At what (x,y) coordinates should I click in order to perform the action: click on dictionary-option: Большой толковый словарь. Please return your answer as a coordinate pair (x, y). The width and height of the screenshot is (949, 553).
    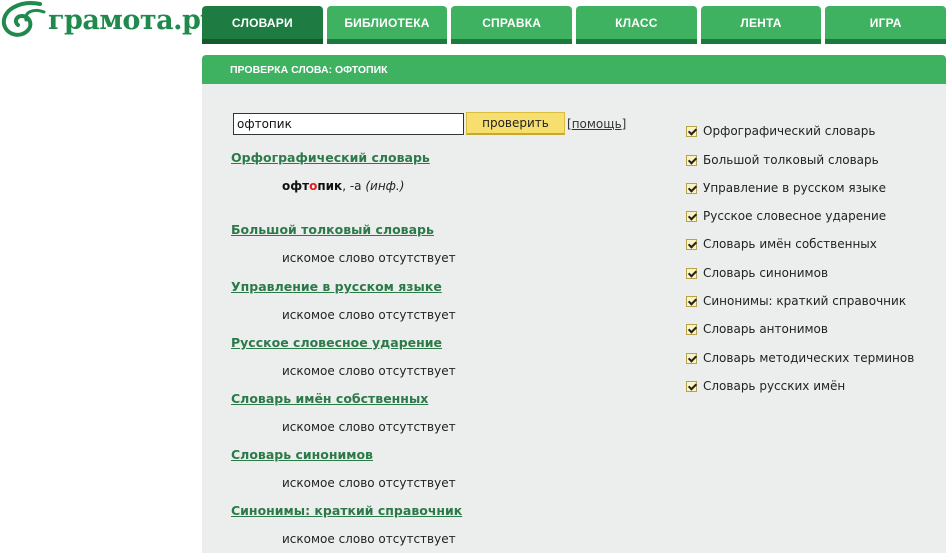
    Looking at the image, I should click on (782, 160).